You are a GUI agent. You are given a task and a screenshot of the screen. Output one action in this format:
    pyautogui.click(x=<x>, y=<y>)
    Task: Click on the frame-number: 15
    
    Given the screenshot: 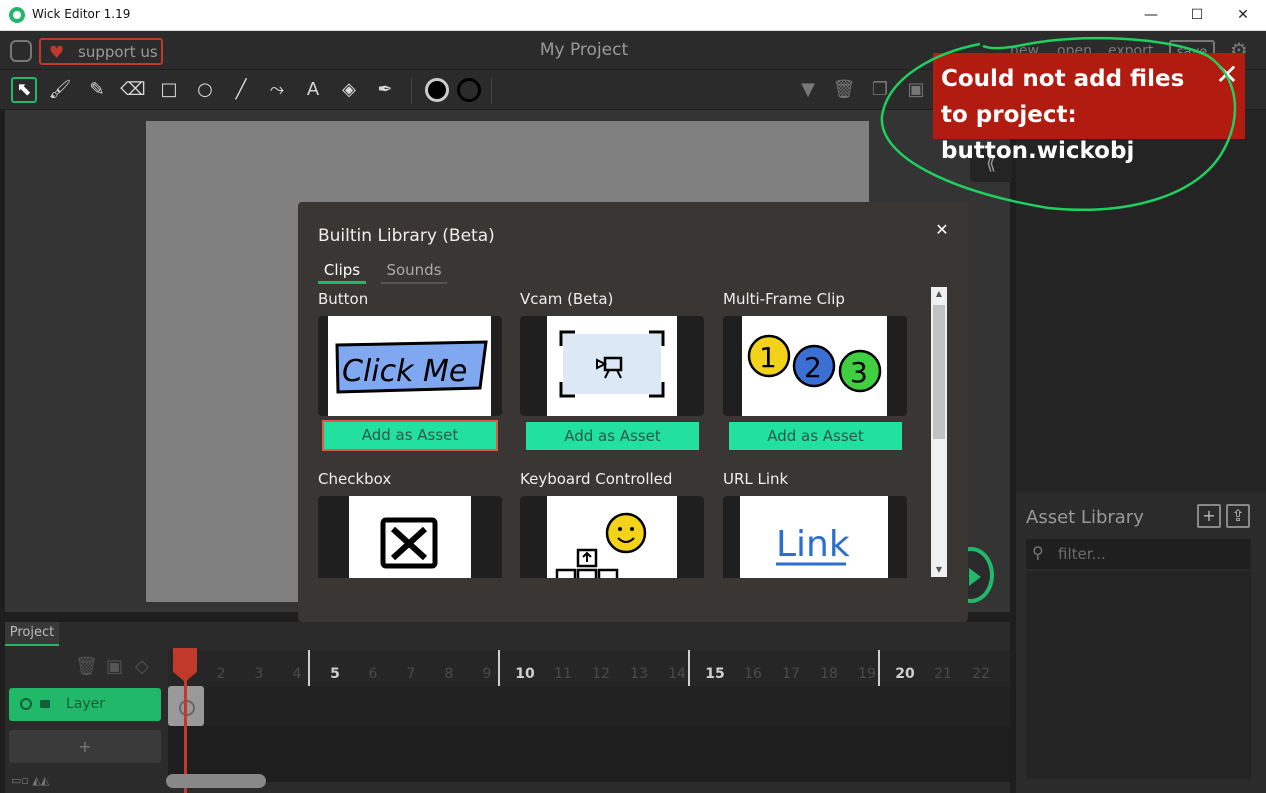 What is the action you would take?
    pyautogui.click(x=715, y=674)
    